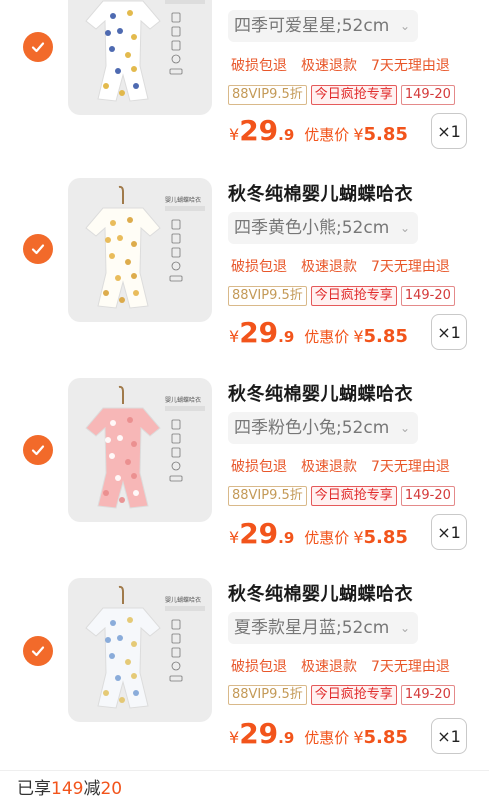 The height and width of the screenshot is (801, 489). I want to click on discount-summary: 已享149减20, so click(69, 786).